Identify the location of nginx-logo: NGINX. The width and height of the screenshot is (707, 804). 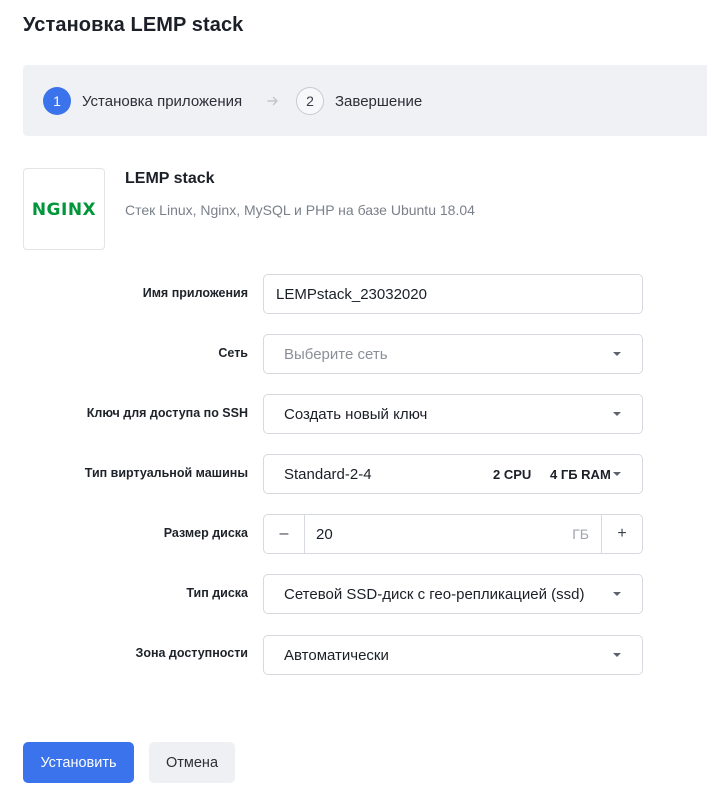
(64, 209).